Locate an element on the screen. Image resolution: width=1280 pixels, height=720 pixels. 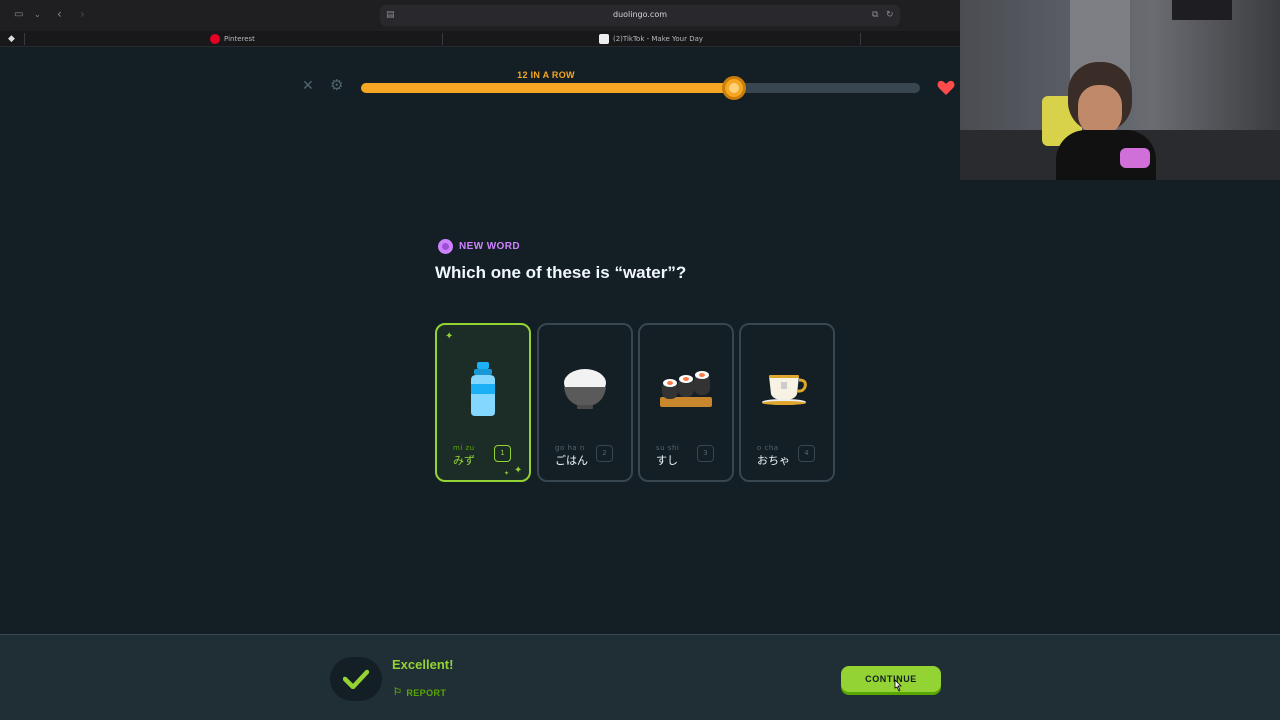
rice-bowl-icon is located at coordinates (585, 388).